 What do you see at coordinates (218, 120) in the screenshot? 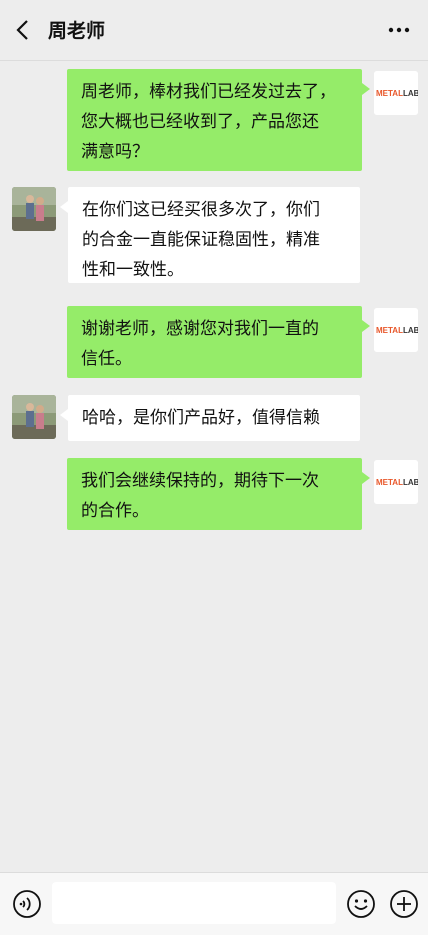
I see `message-bubble-mine: 周老师，棒材我们已经发过去了， 您大概也已经收到了，产品您还 满意吗？` at bounding box center [218, 120].